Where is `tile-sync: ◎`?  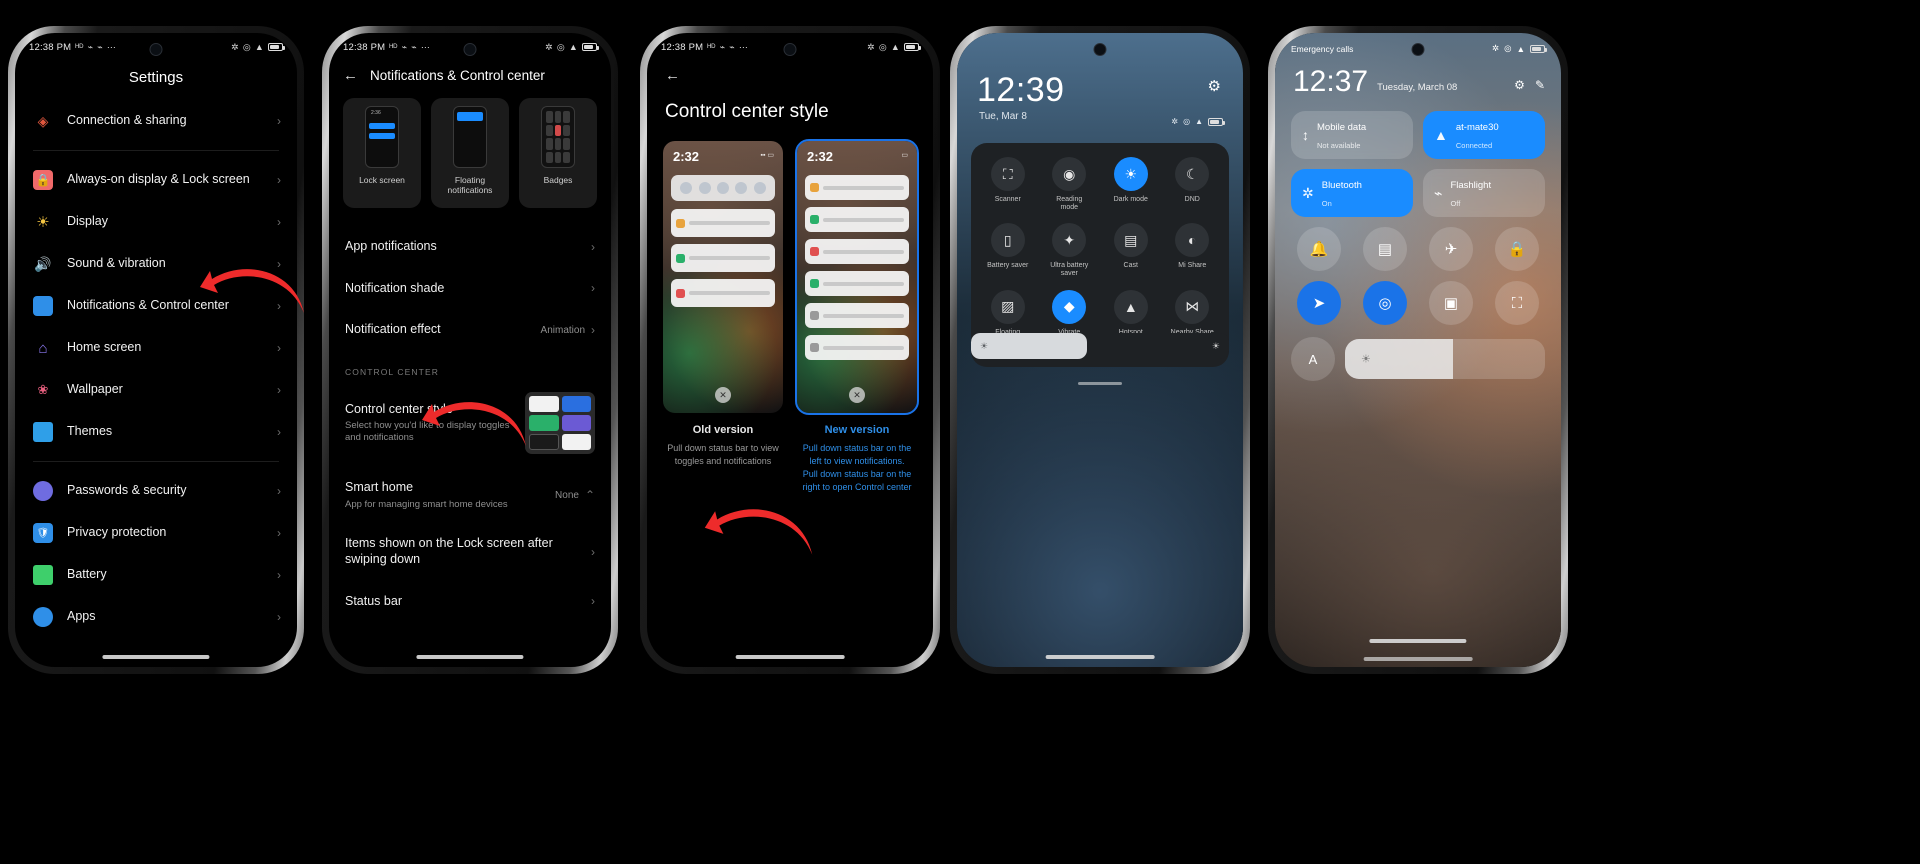
tile-sync: ◎ is located at coordinates (1385, 303).